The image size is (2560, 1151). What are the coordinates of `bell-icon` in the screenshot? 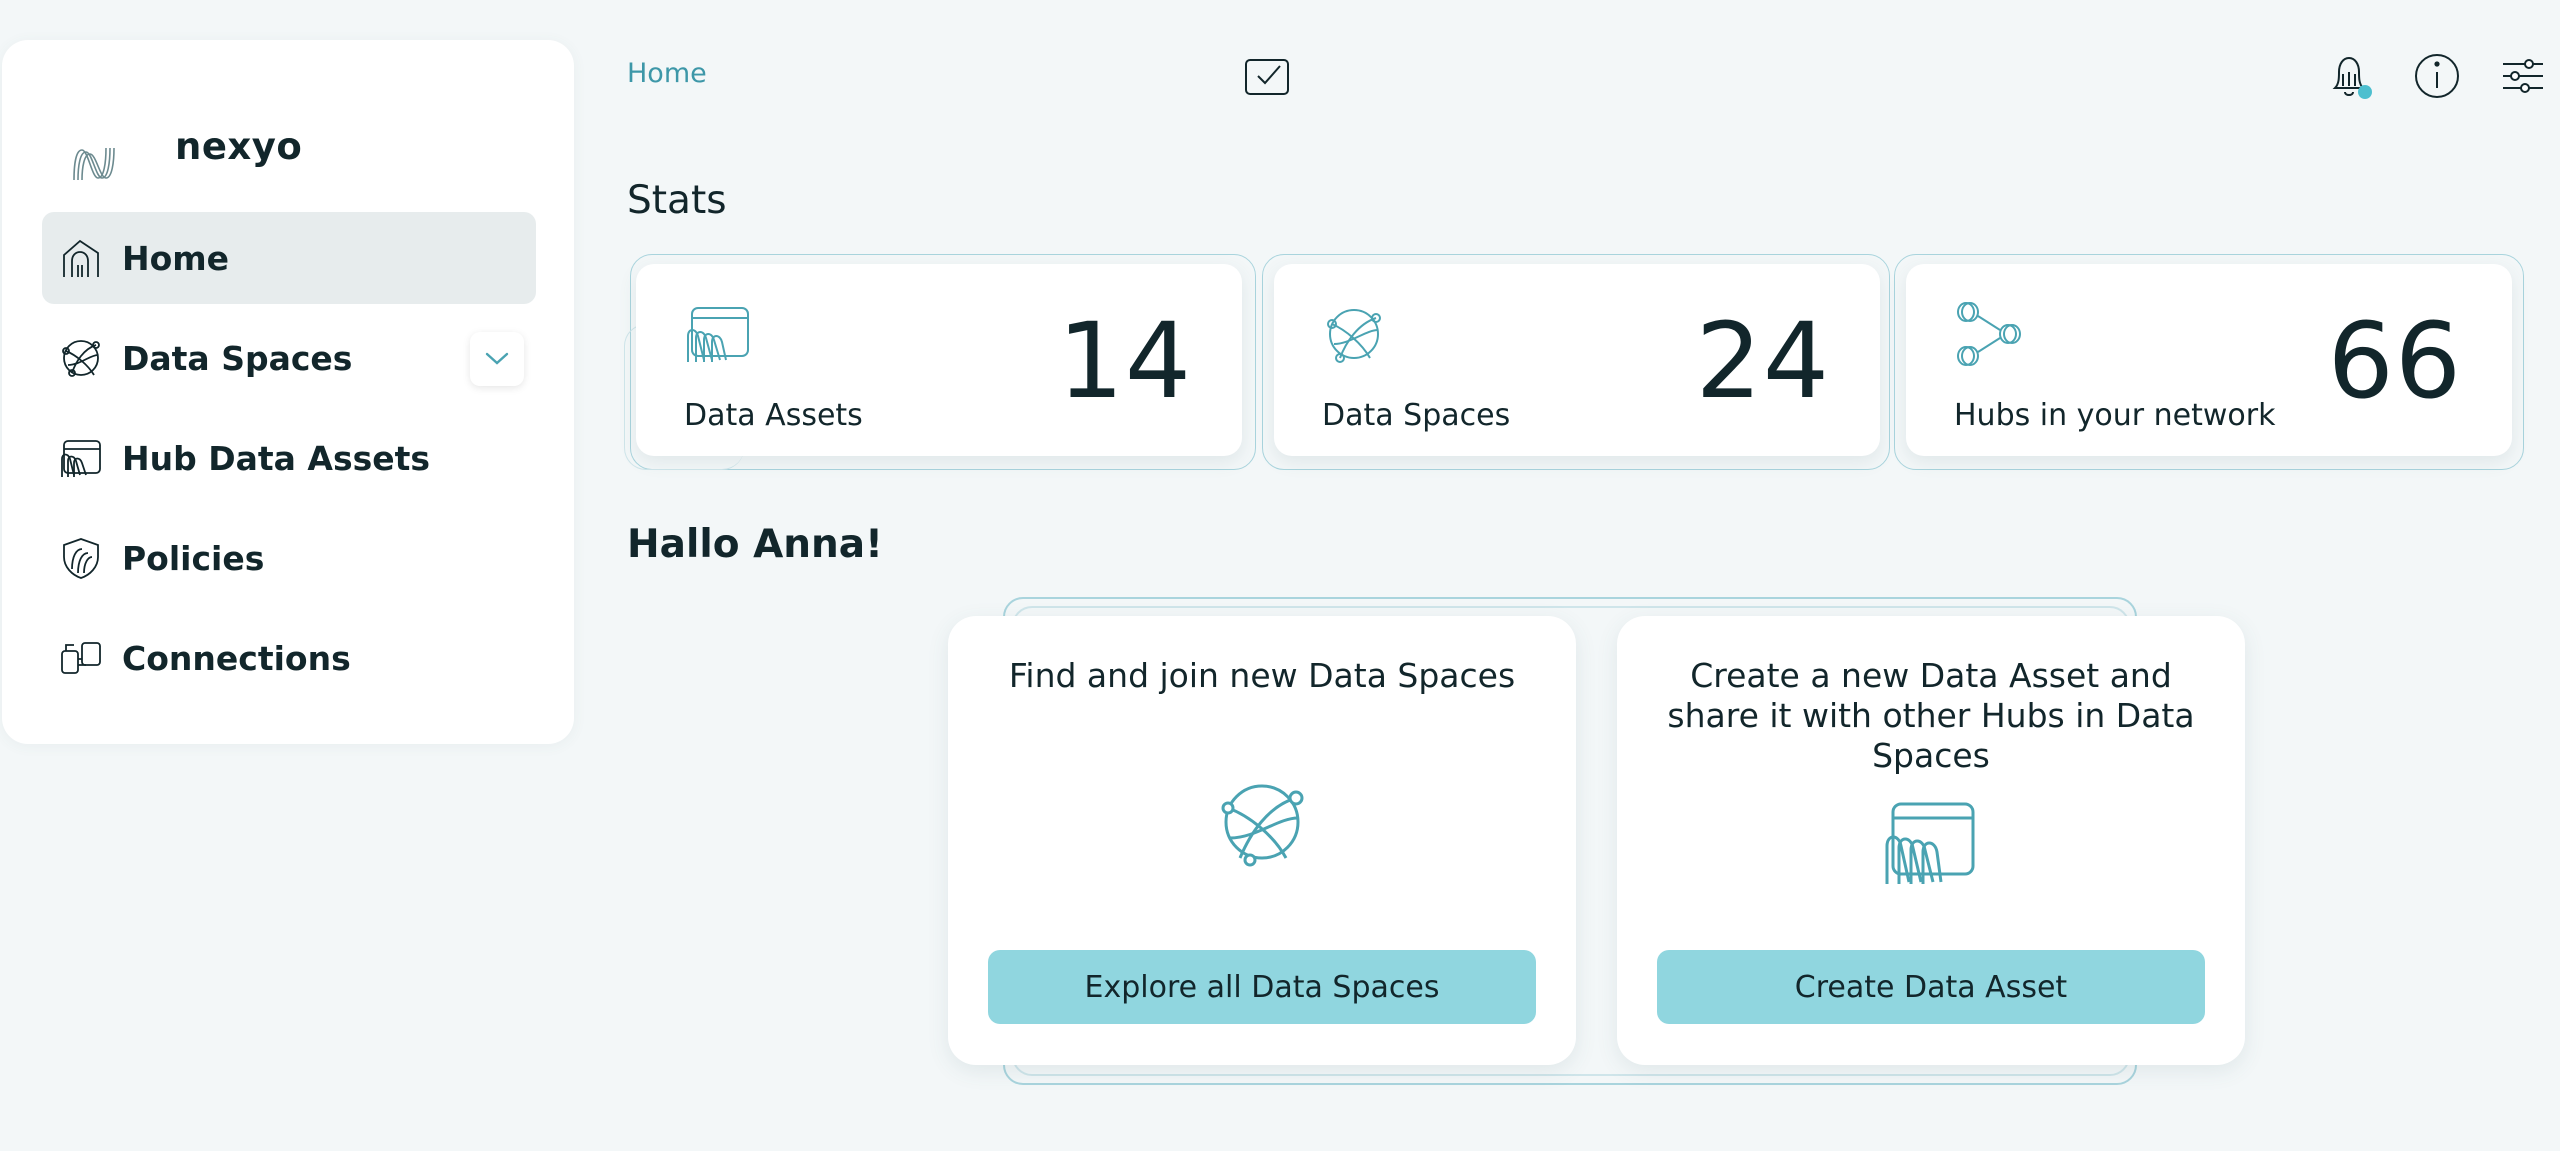 It's located at (2351, 76).